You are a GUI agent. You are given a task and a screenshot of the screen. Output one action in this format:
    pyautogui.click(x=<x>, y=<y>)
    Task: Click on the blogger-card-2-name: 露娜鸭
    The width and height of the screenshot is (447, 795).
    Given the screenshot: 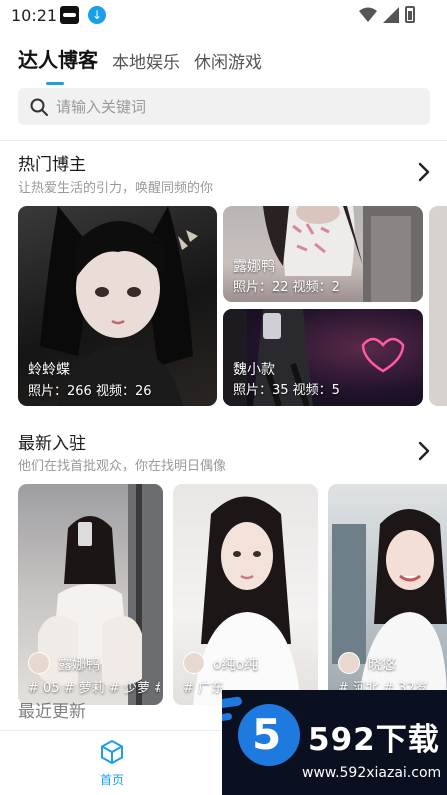 What is the action you would take?
    pyautogui.click(x=254, y=267)
    